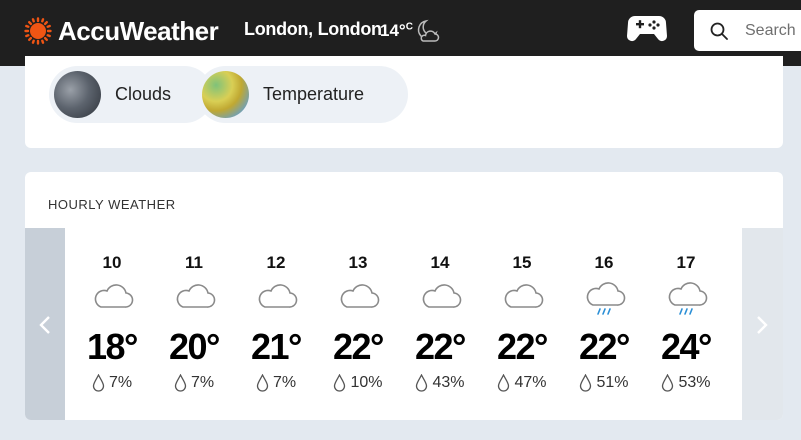 The height and width of the screenshot is (440, 801). I want to click on precip-chance: 47%, so click(522, 383).